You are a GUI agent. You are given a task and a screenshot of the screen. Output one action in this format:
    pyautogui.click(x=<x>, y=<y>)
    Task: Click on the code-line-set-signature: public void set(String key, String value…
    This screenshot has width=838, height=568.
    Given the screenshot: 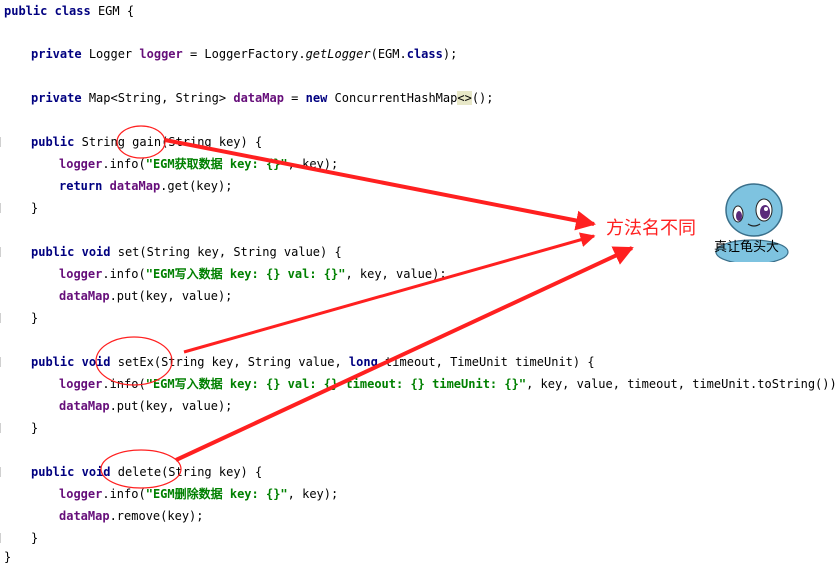 What is the action you would take?
    pyautogui.click(x=186, y=252)
    